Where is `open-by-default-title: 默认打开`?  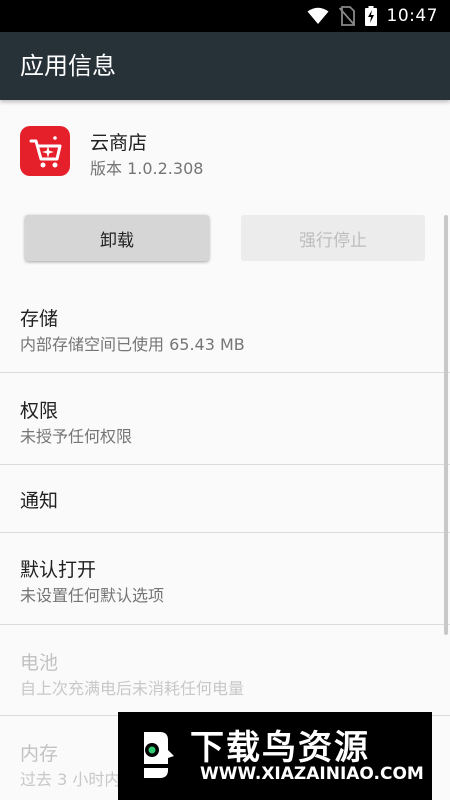
open-by-default-title: 默认打开 is located at coordinates (58, 570).